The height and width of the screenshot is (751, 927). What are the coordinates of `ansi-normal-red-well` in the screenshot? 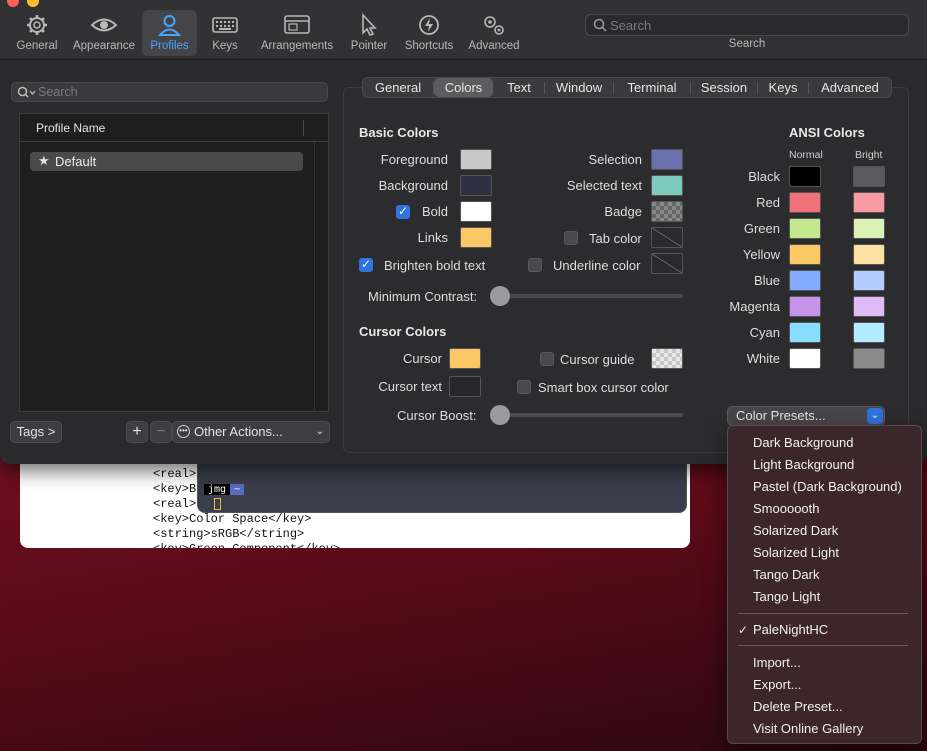 It's located at (805, 202).